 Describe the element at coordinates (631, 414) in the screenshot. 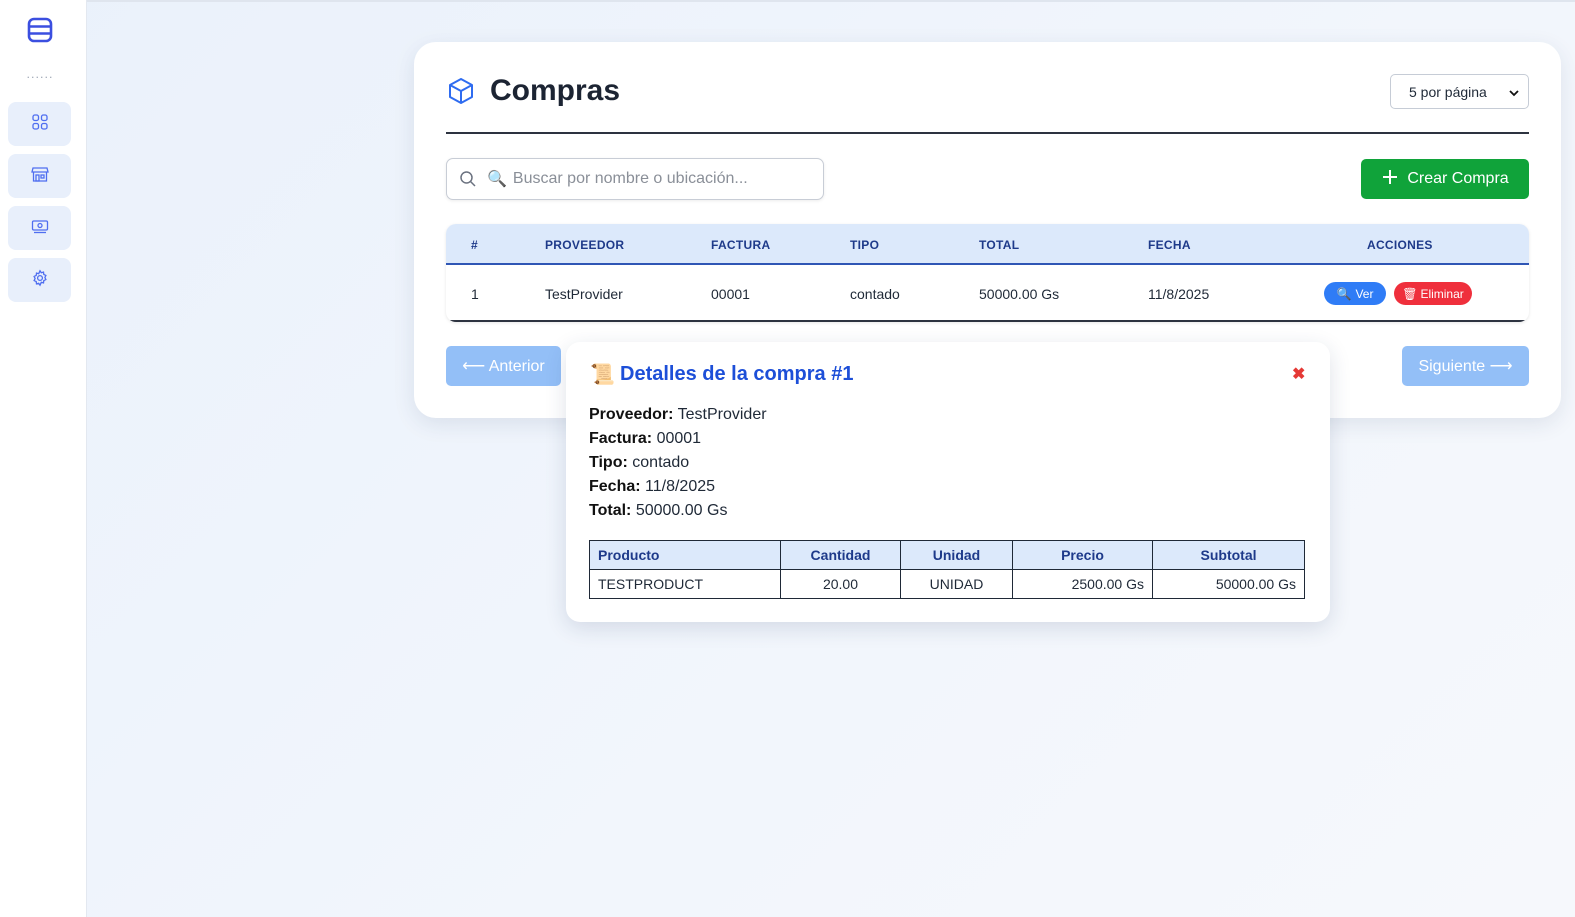

I see `detail-label: Proveedor:` at that location.